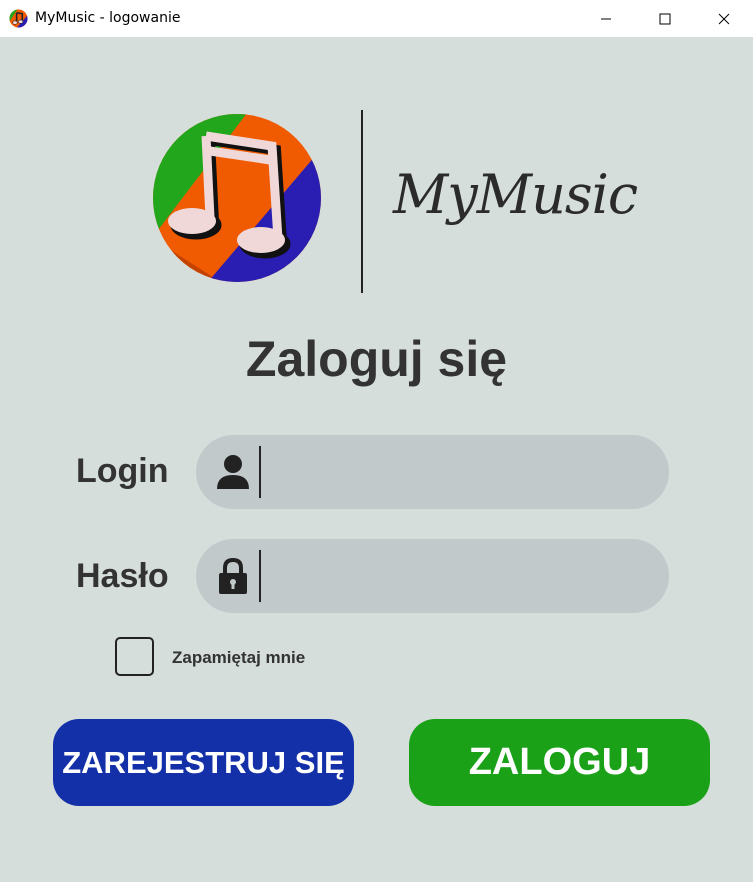  Describe the element at coordinates (238, 658) in the screenshot. I see `remember-label: Zapamiętaj mnie` at that location.